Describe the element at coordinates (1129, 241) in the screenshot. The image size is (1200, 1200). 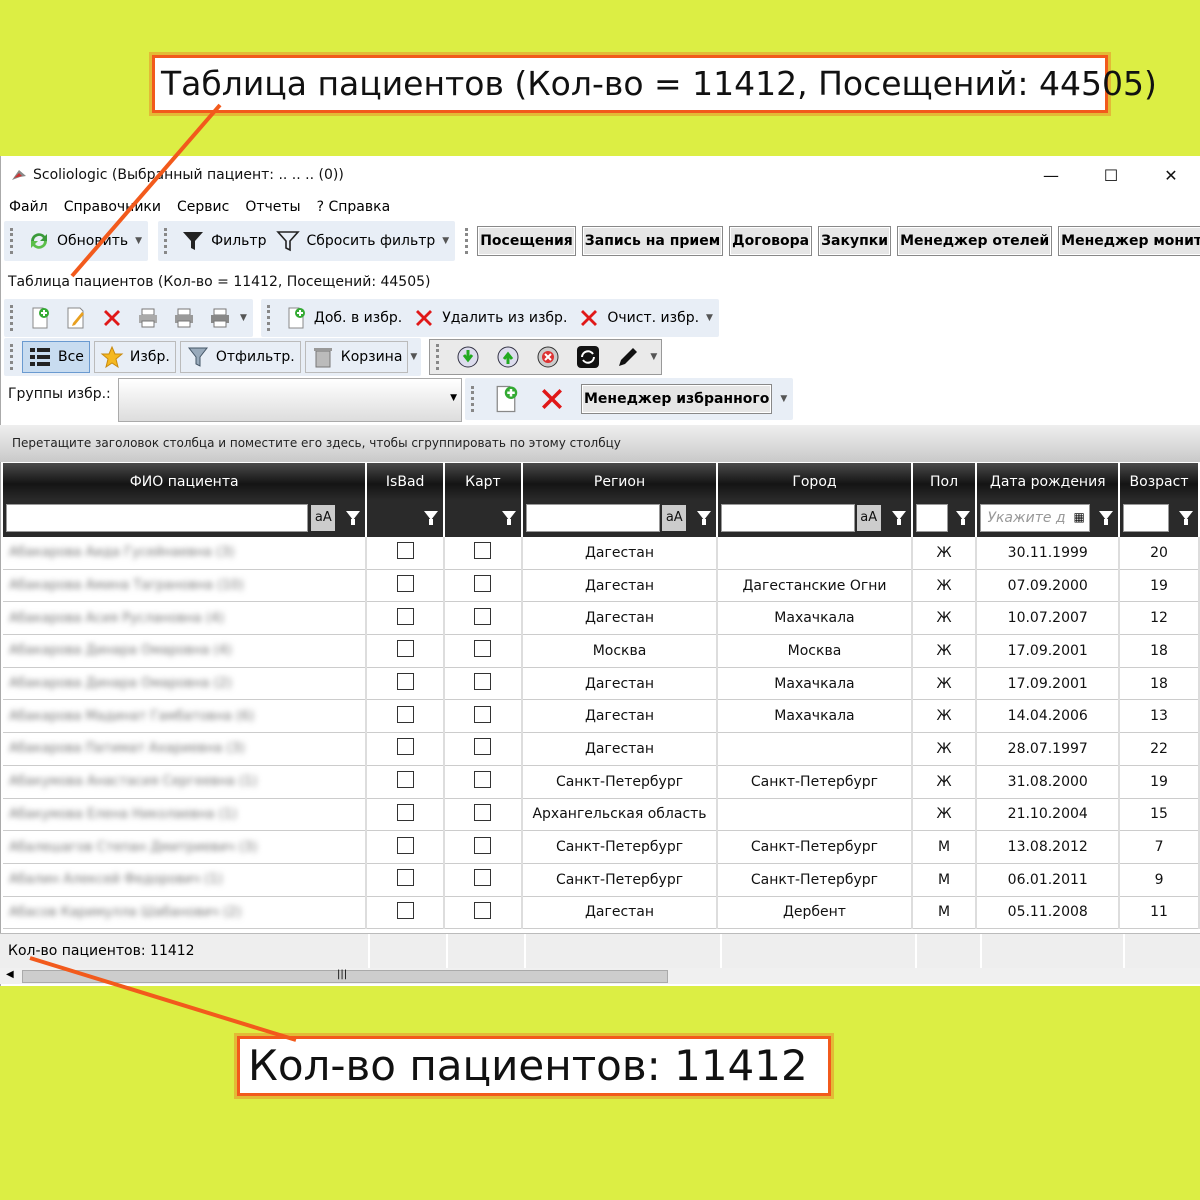
I see `monitor-manager-button: Менеджер мониторов` at that location.